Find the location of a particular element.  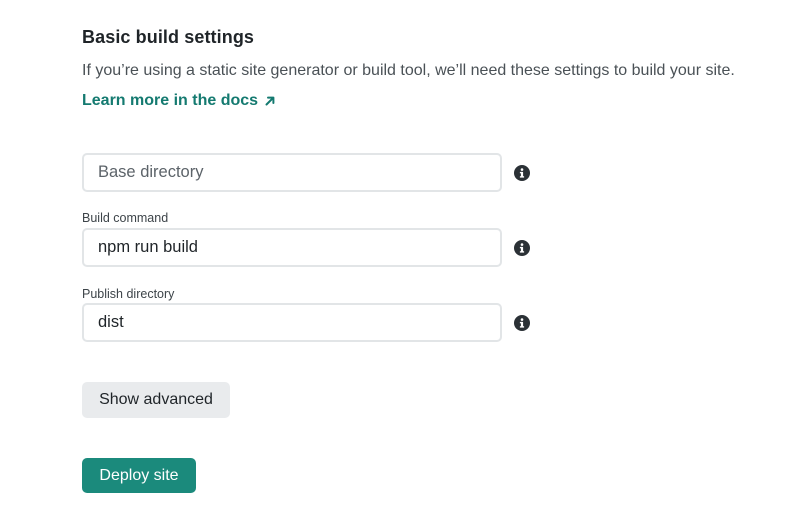

docs-link: Learn more in the docs is located at coordinates (179, 101).